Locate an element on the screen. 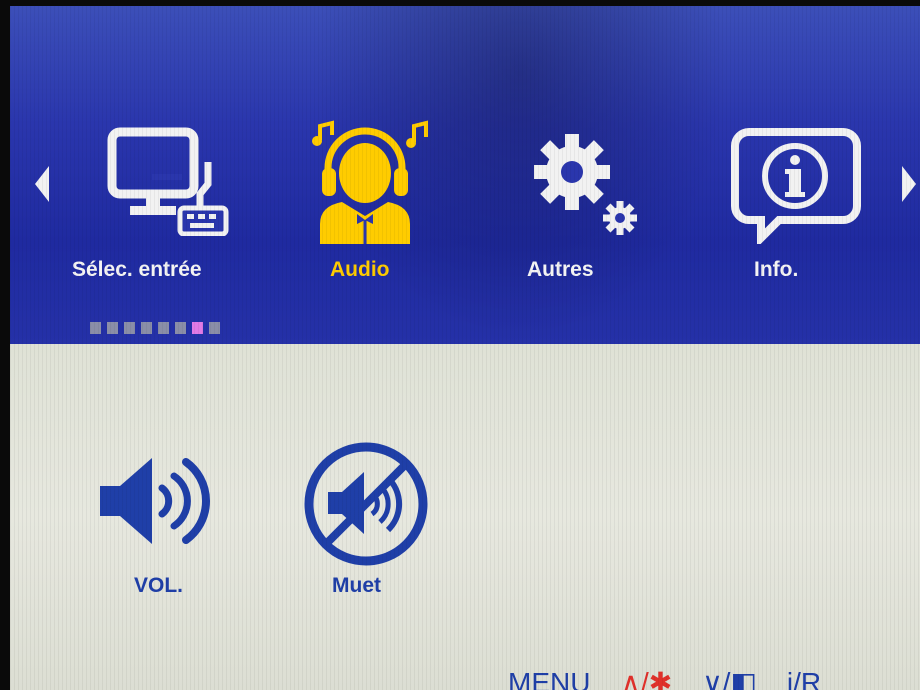 This screenshot has height=690, width=920. menu-item-others is located at coordinates (585, 181).